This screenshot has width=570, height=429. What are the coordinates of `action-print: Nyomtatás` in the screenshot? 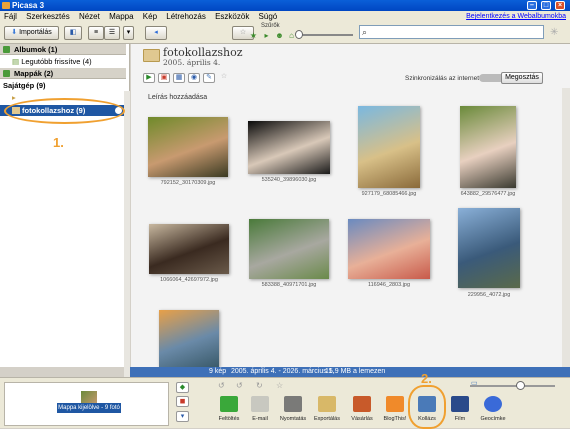 It's located at (293, 409).